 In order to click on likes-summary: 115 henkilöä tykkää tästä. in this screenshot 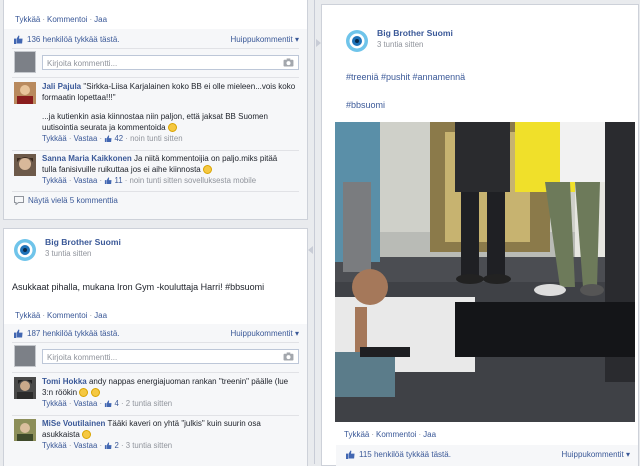, I will do `click(398, 454)`.